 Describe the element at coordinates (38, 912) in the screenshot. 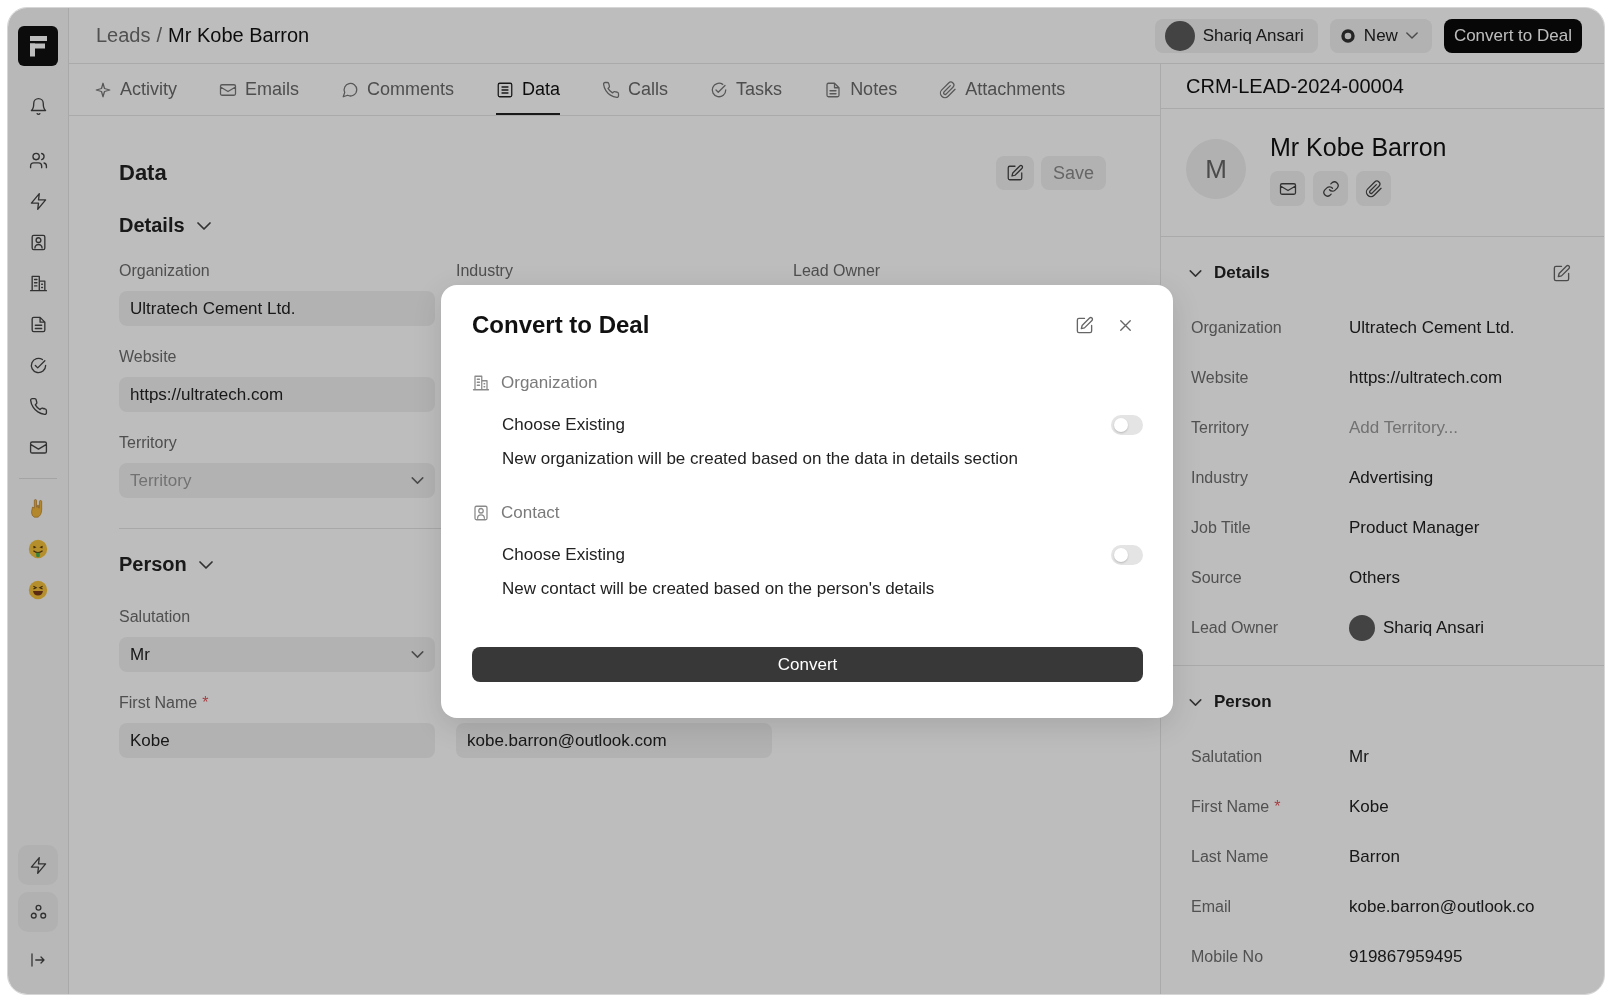

I see `apps-icon` at that location.